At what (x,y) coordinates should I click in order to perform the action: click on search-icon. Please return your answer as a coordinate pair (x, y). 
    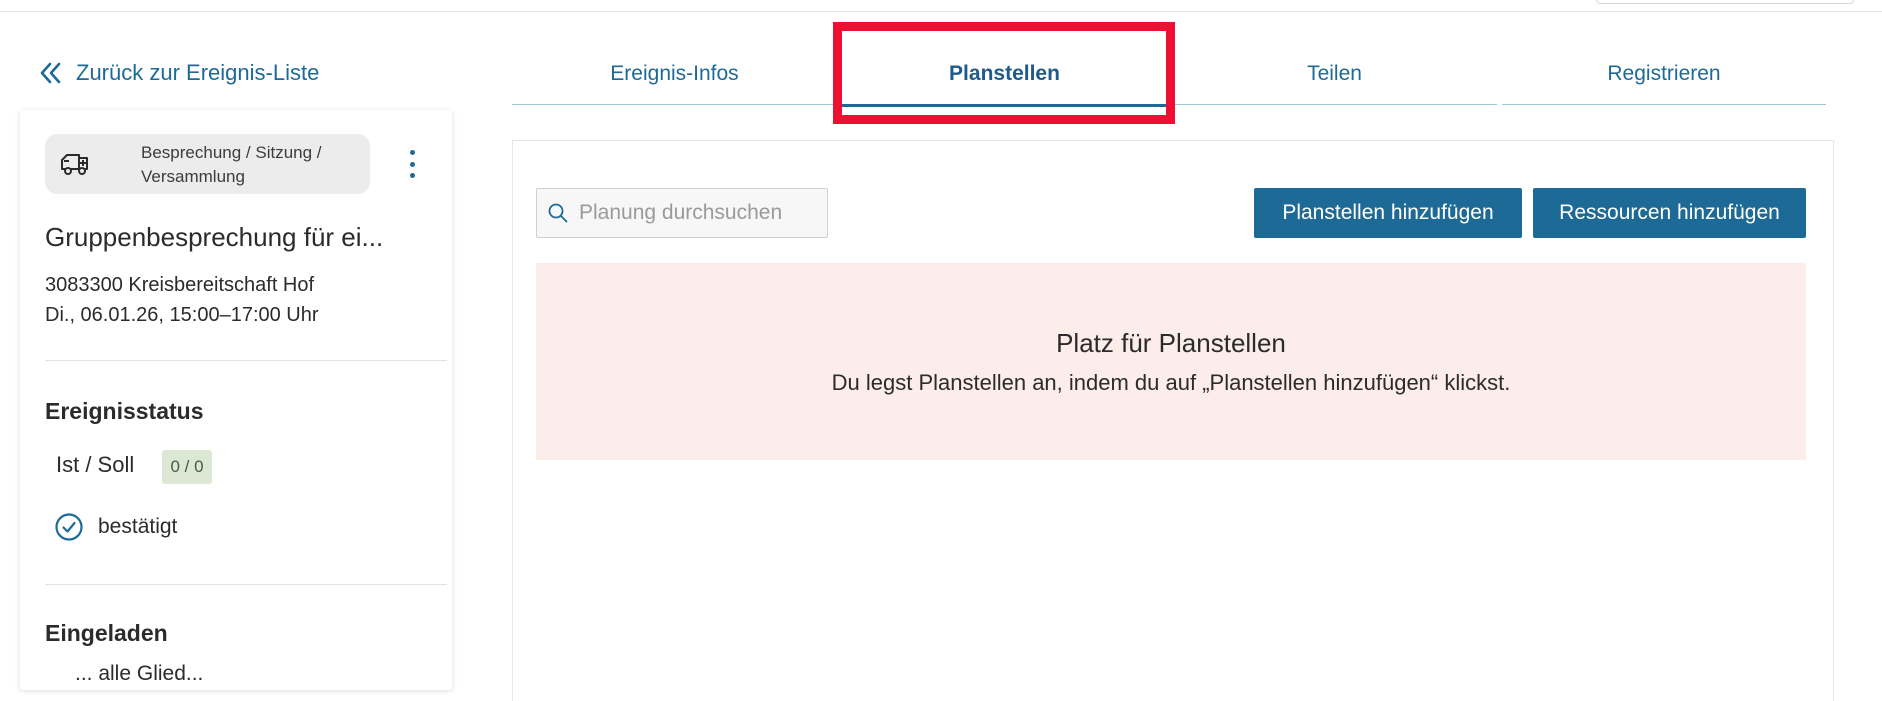
    Looking at the image, I should click on (558, 213).